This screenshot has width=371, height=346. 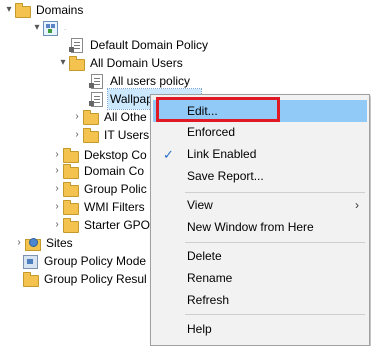 What do you see at coordinates (260, 132) in the screenshot?
I see `menu-item-enforced: Enforced` at bounding box center [260, 132].